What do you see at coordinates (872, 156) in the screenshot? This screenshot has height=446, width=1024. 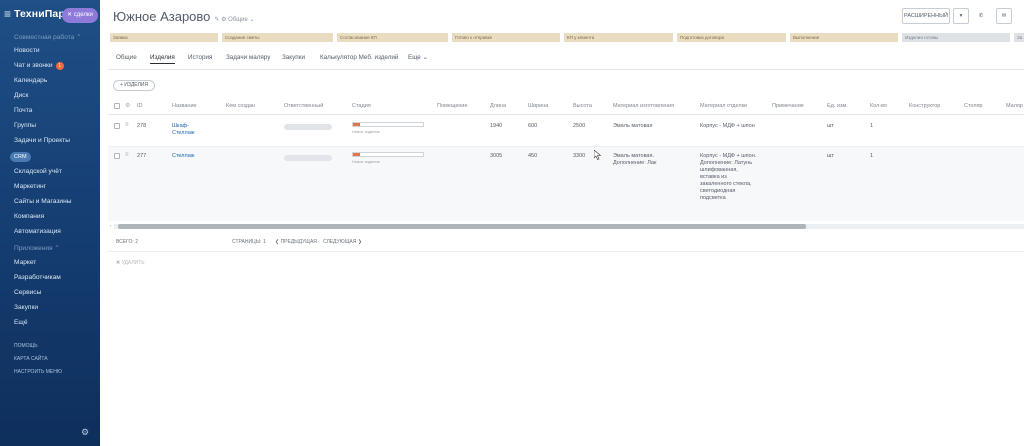 I see `row-qty: 1` at bounding box center [872, 156].